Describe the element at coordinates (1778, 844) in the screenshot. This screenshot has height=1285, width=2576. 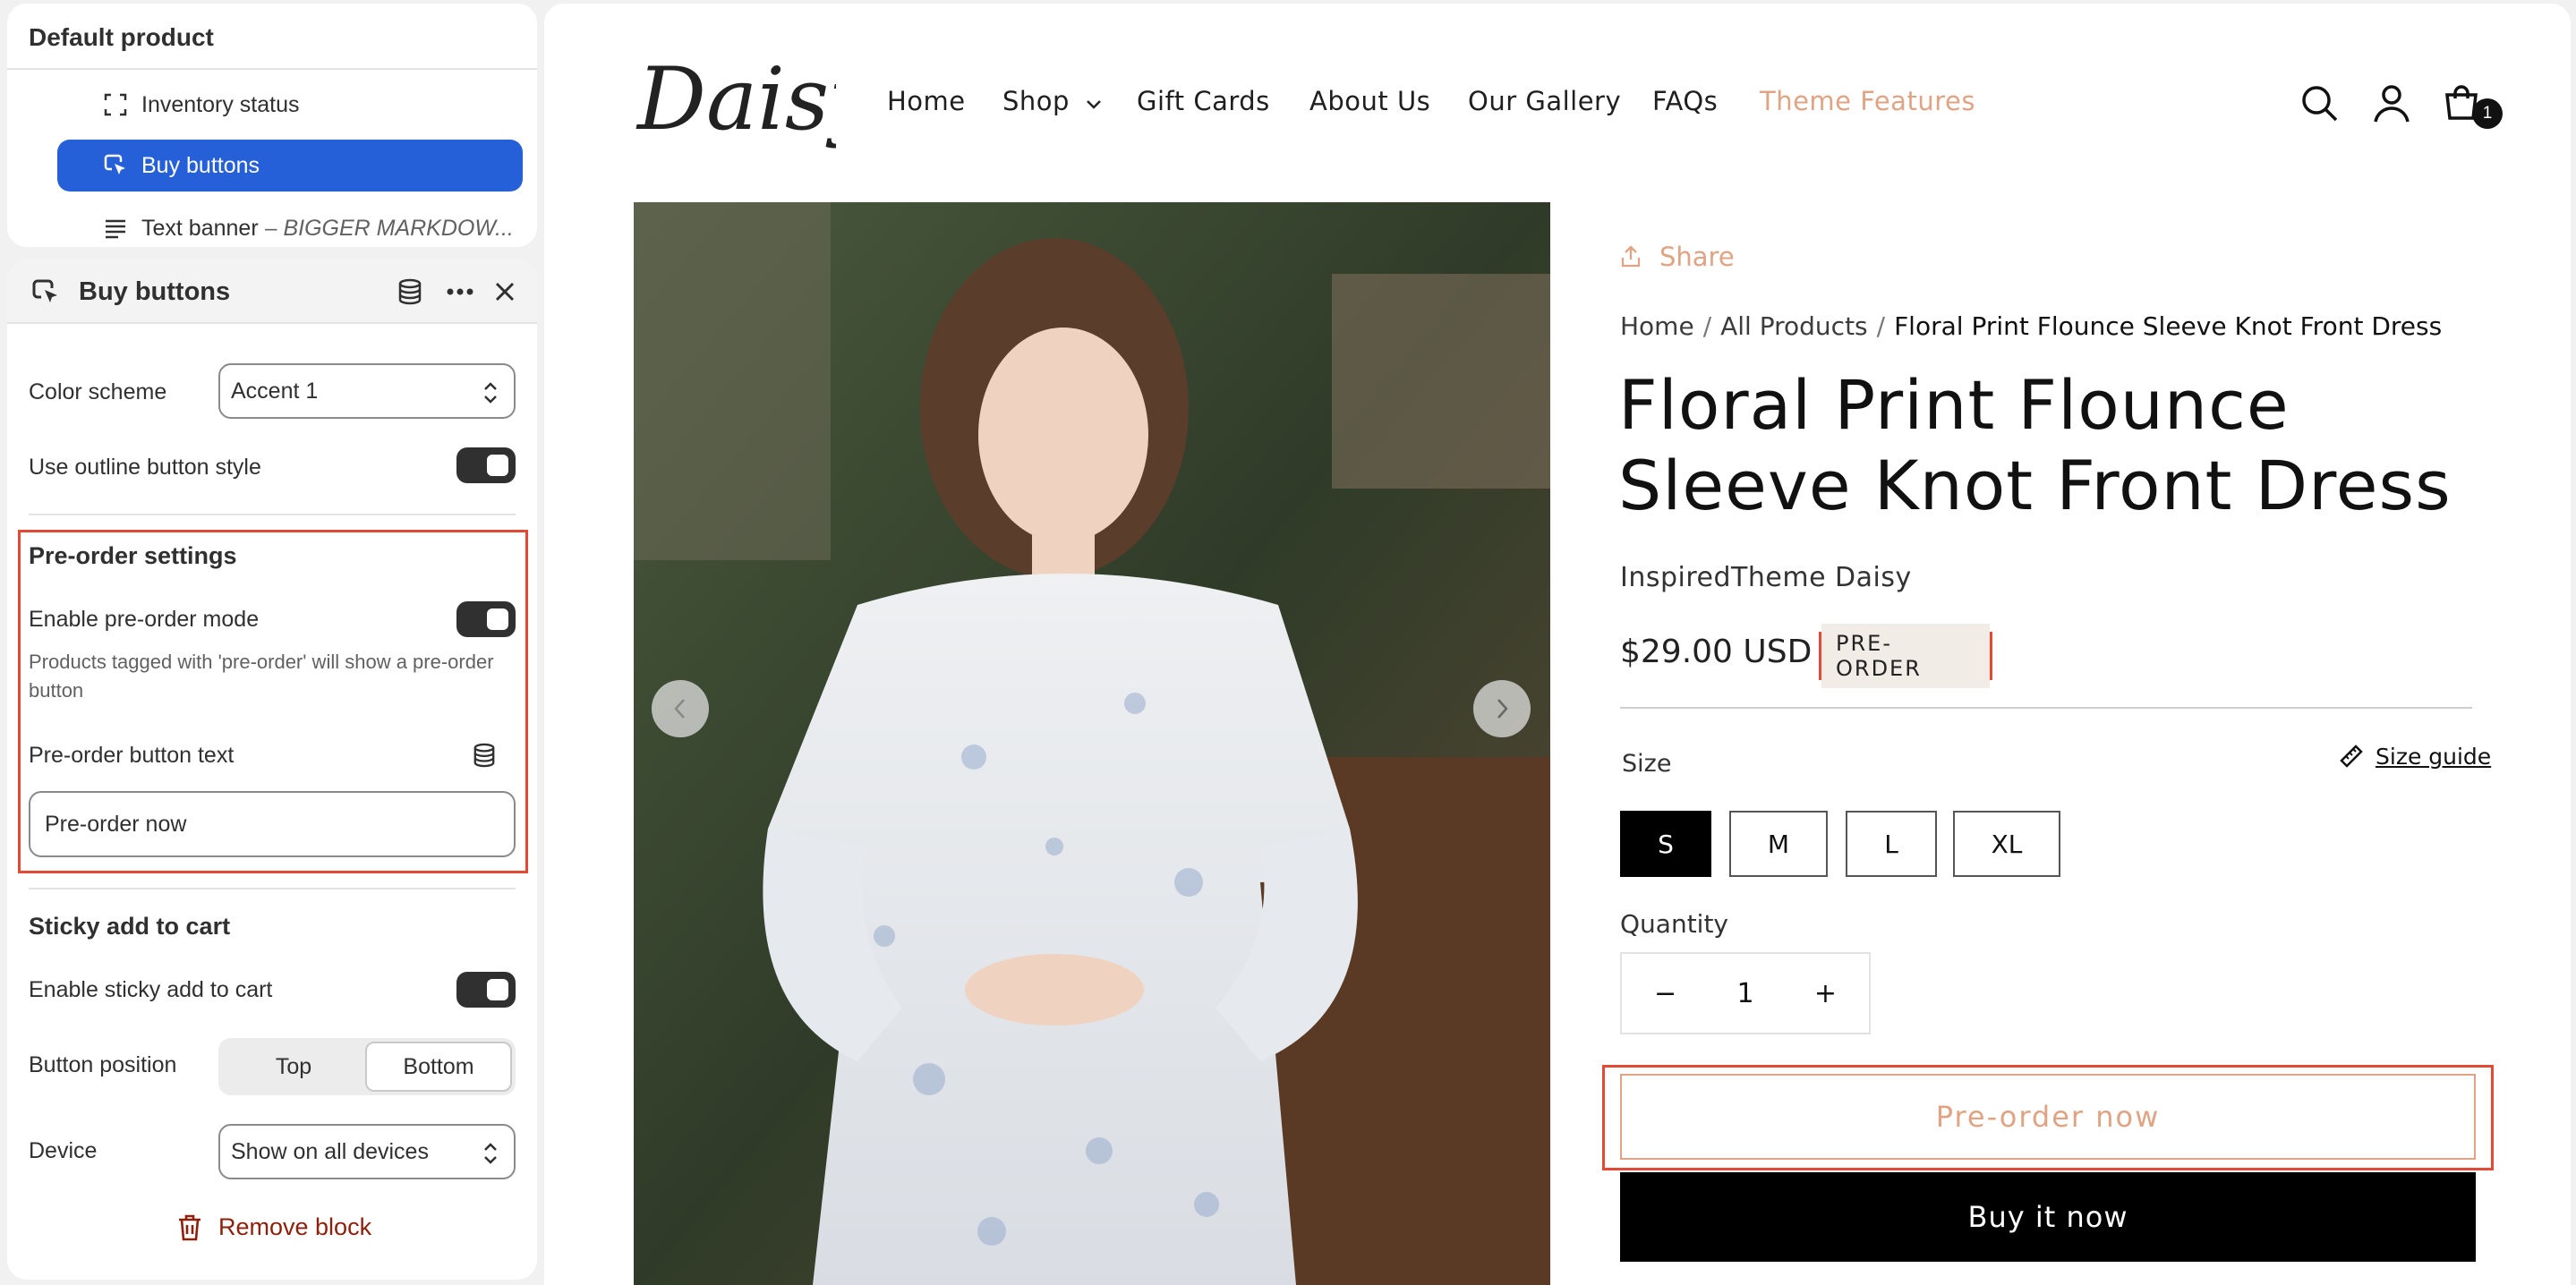
I see `size-option-m: M` at that location.